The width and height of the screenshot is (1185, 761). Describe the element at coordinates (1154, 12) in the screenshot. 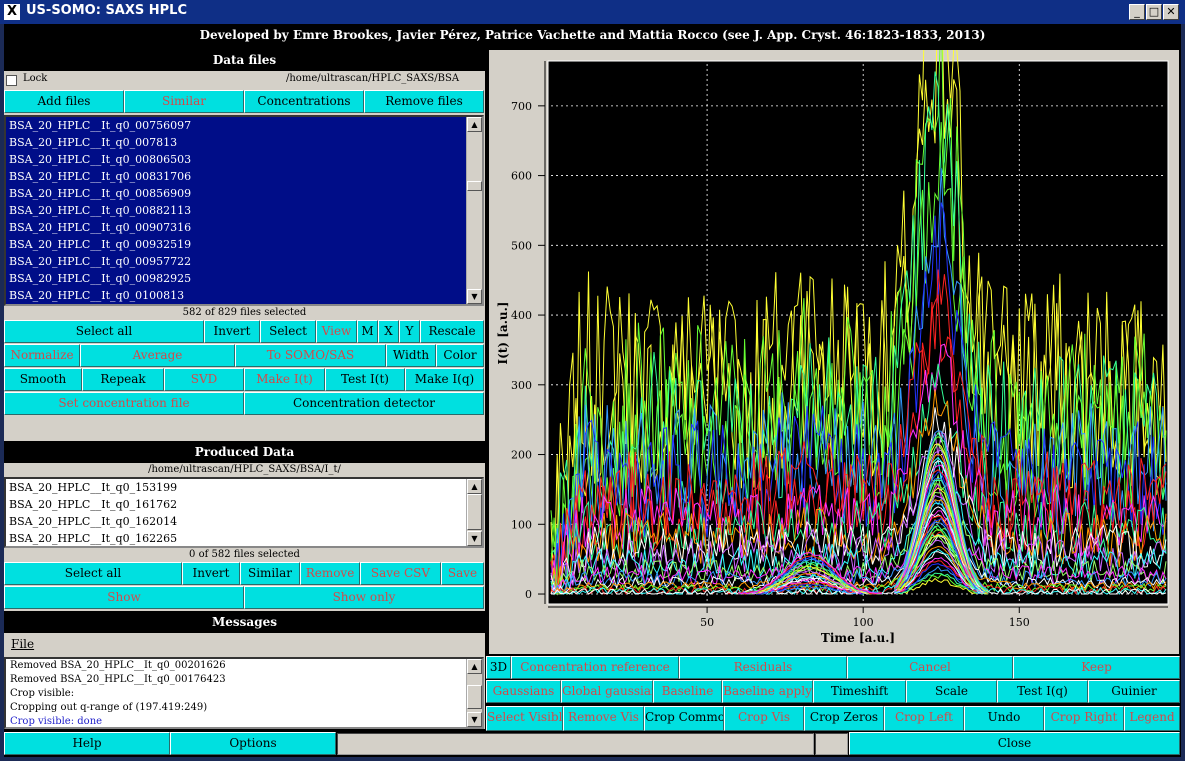

I see `maximize-button: □` at that location.